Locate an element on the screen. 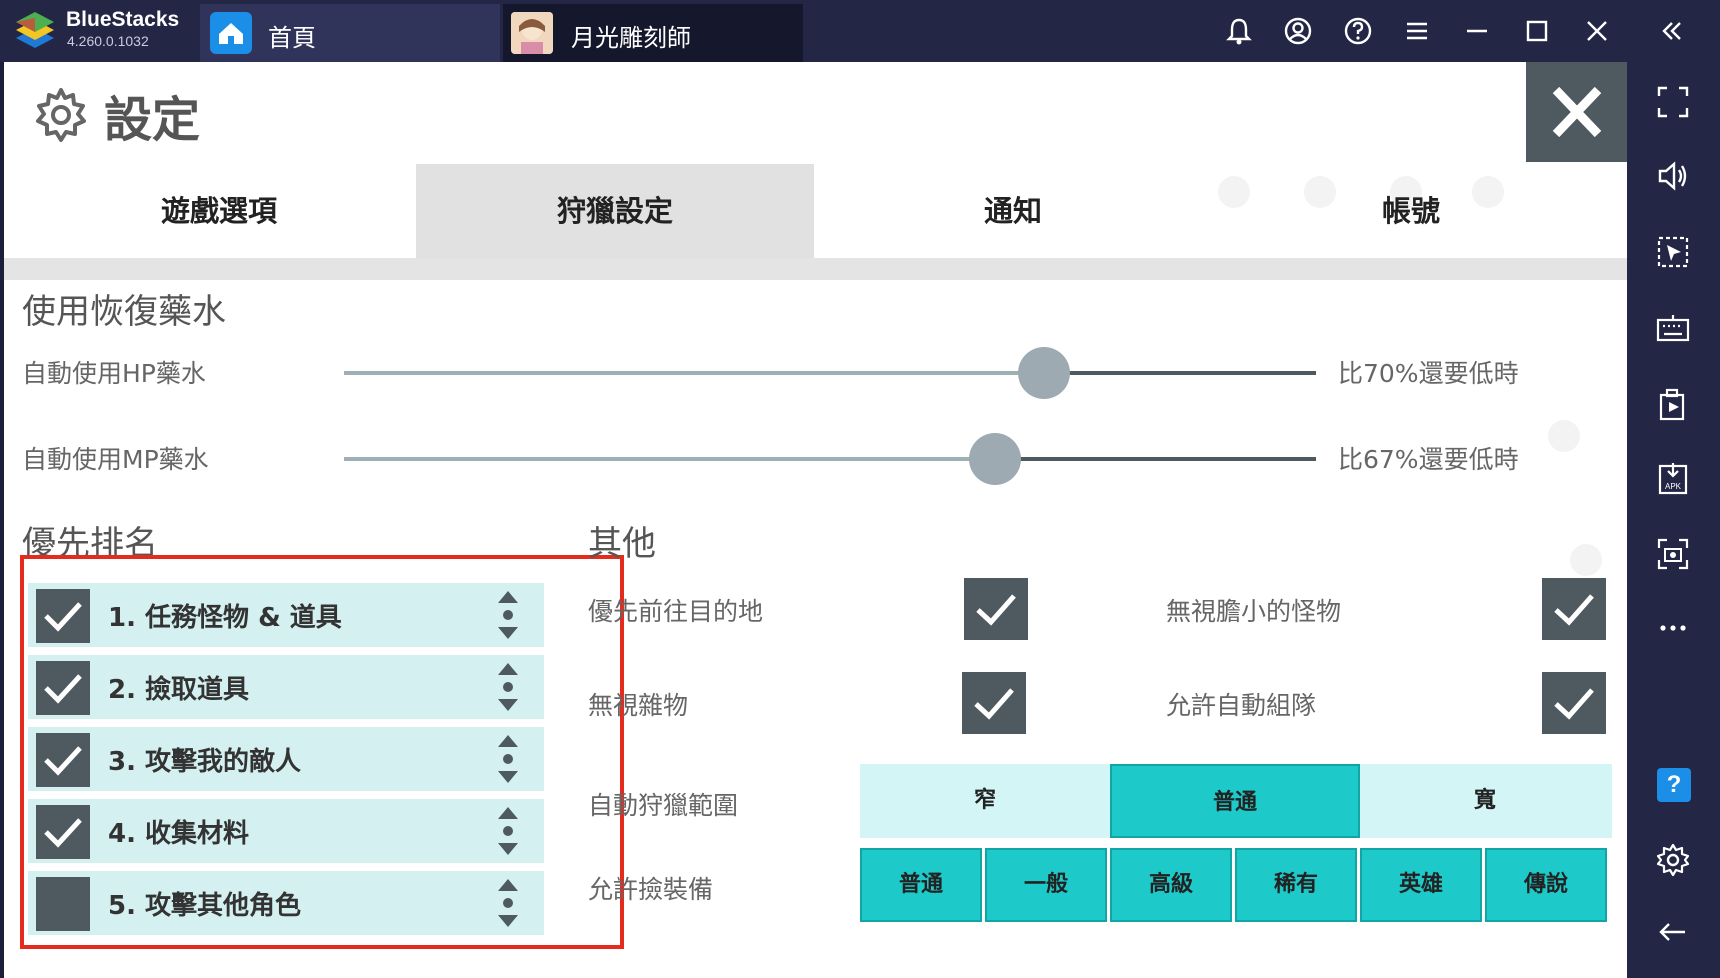 The width and height of the screenshot is (1720, 978). install-apk-icon: APK is located at coordinates (1673, 478).